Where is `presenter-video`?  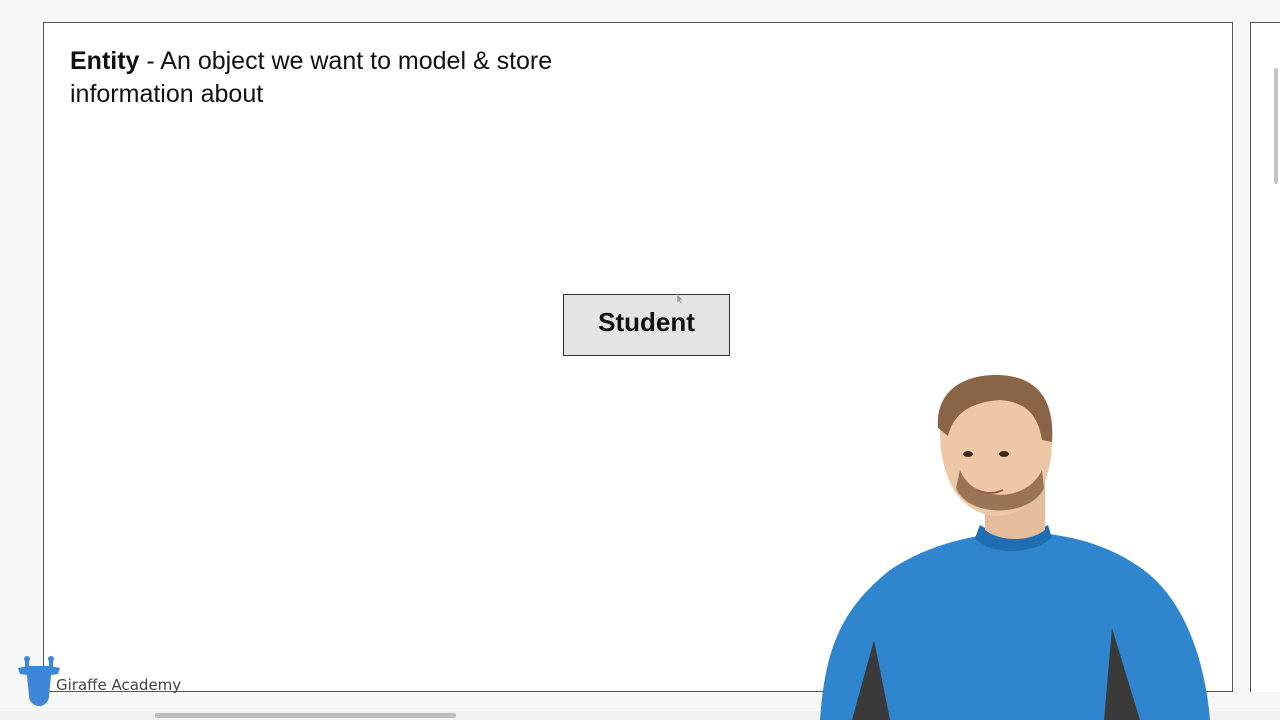
presenter-video is located at coordinates (1015, 547).